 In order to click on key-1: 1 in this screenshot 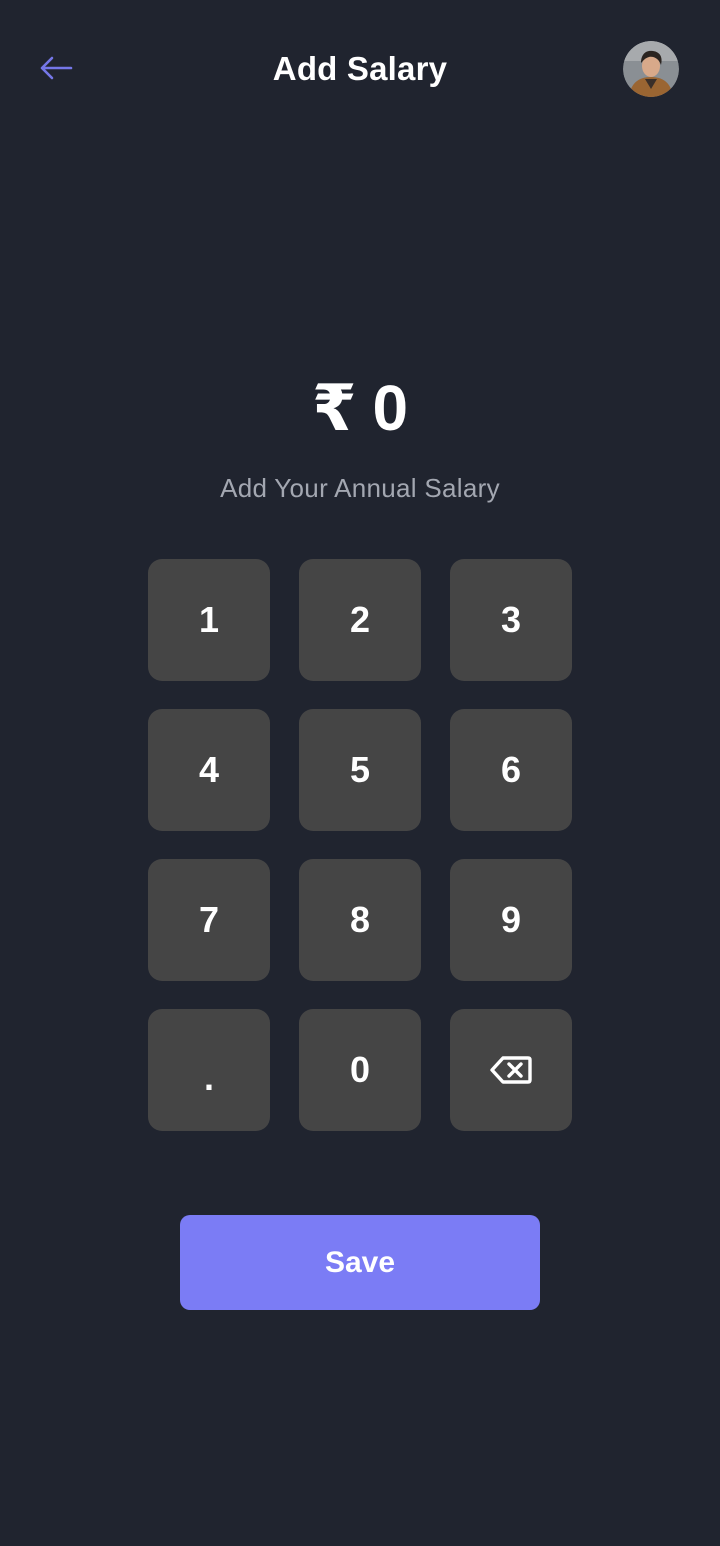, I will do `click(209, 620)`.